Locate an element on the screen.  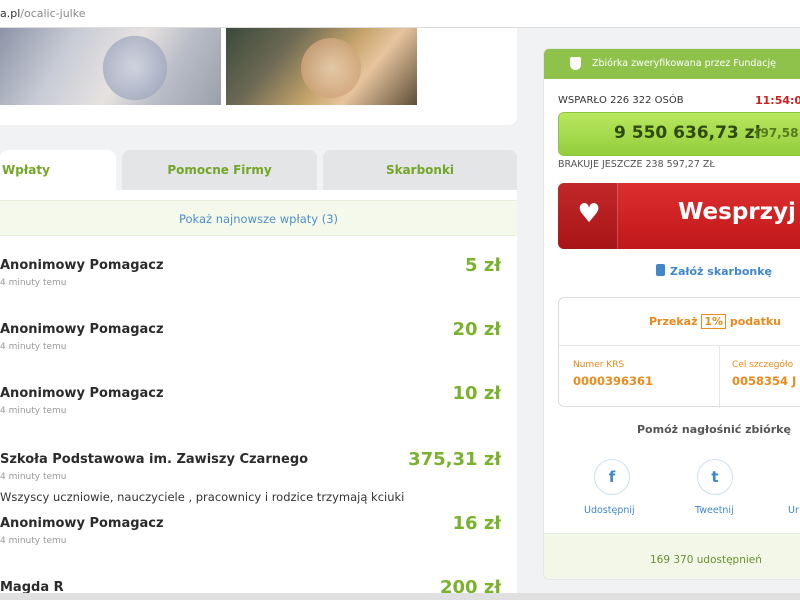
twitter-icon: t is located at coordinates (715, 477).